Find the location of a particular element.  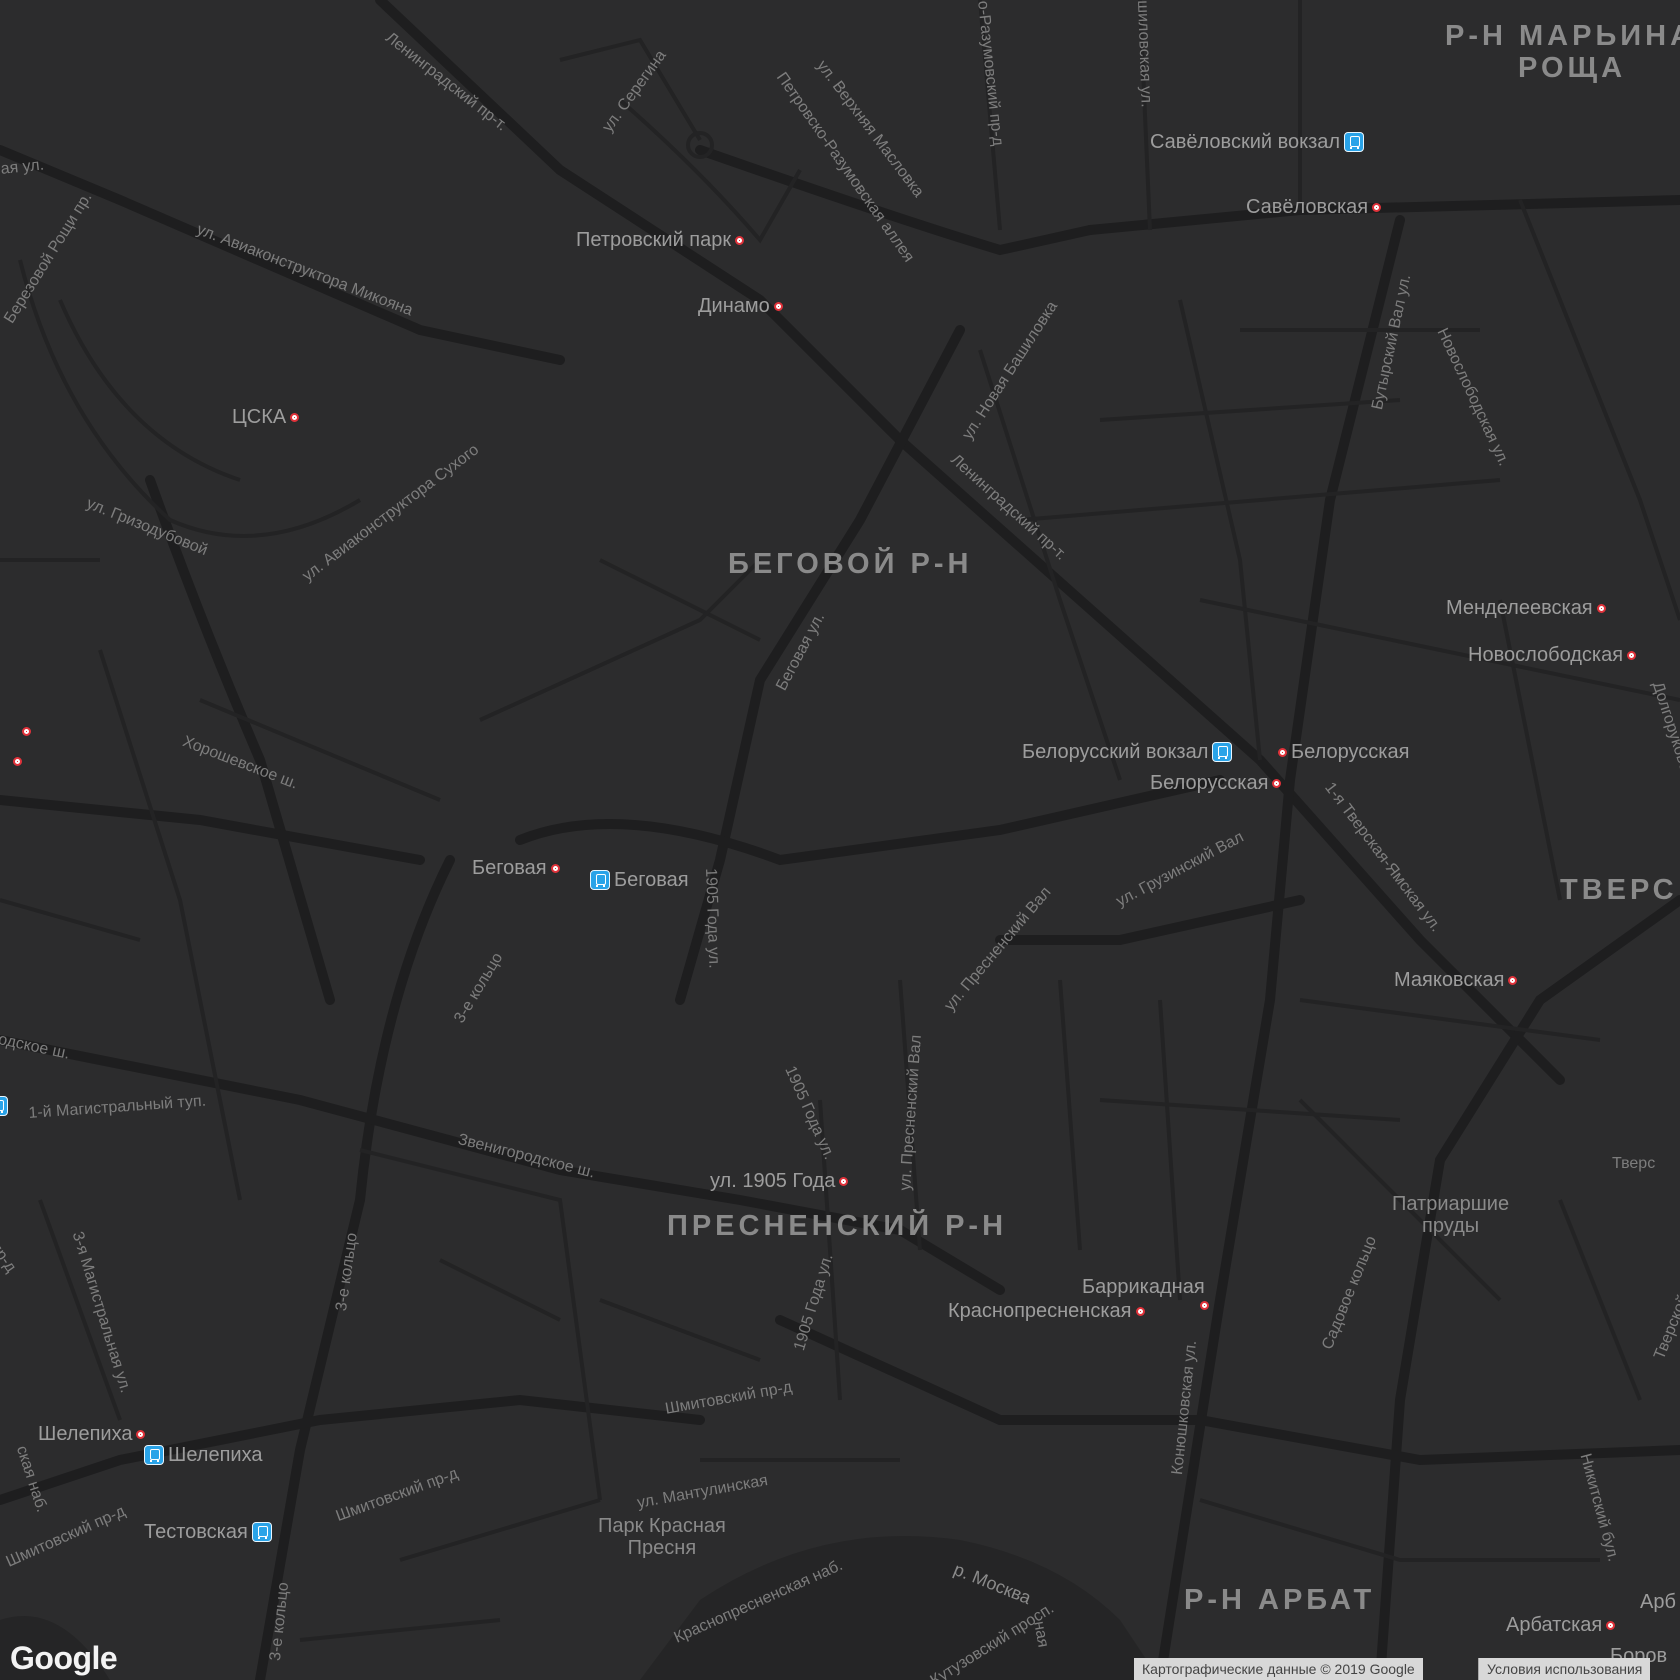

station-marker: ул. 1905 Года is located at coordinates (779, 1181).